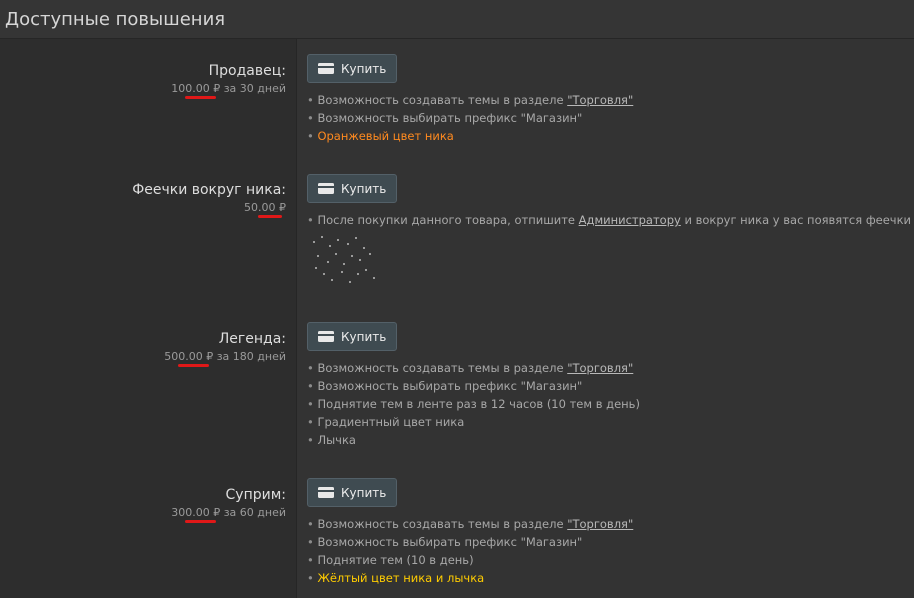 The width and height of the screenshot is (914, 598). What do you see at coordinates (190, 512) in the screenshot?
I see `price-value: 300.00` at bounding box center [190, 512].